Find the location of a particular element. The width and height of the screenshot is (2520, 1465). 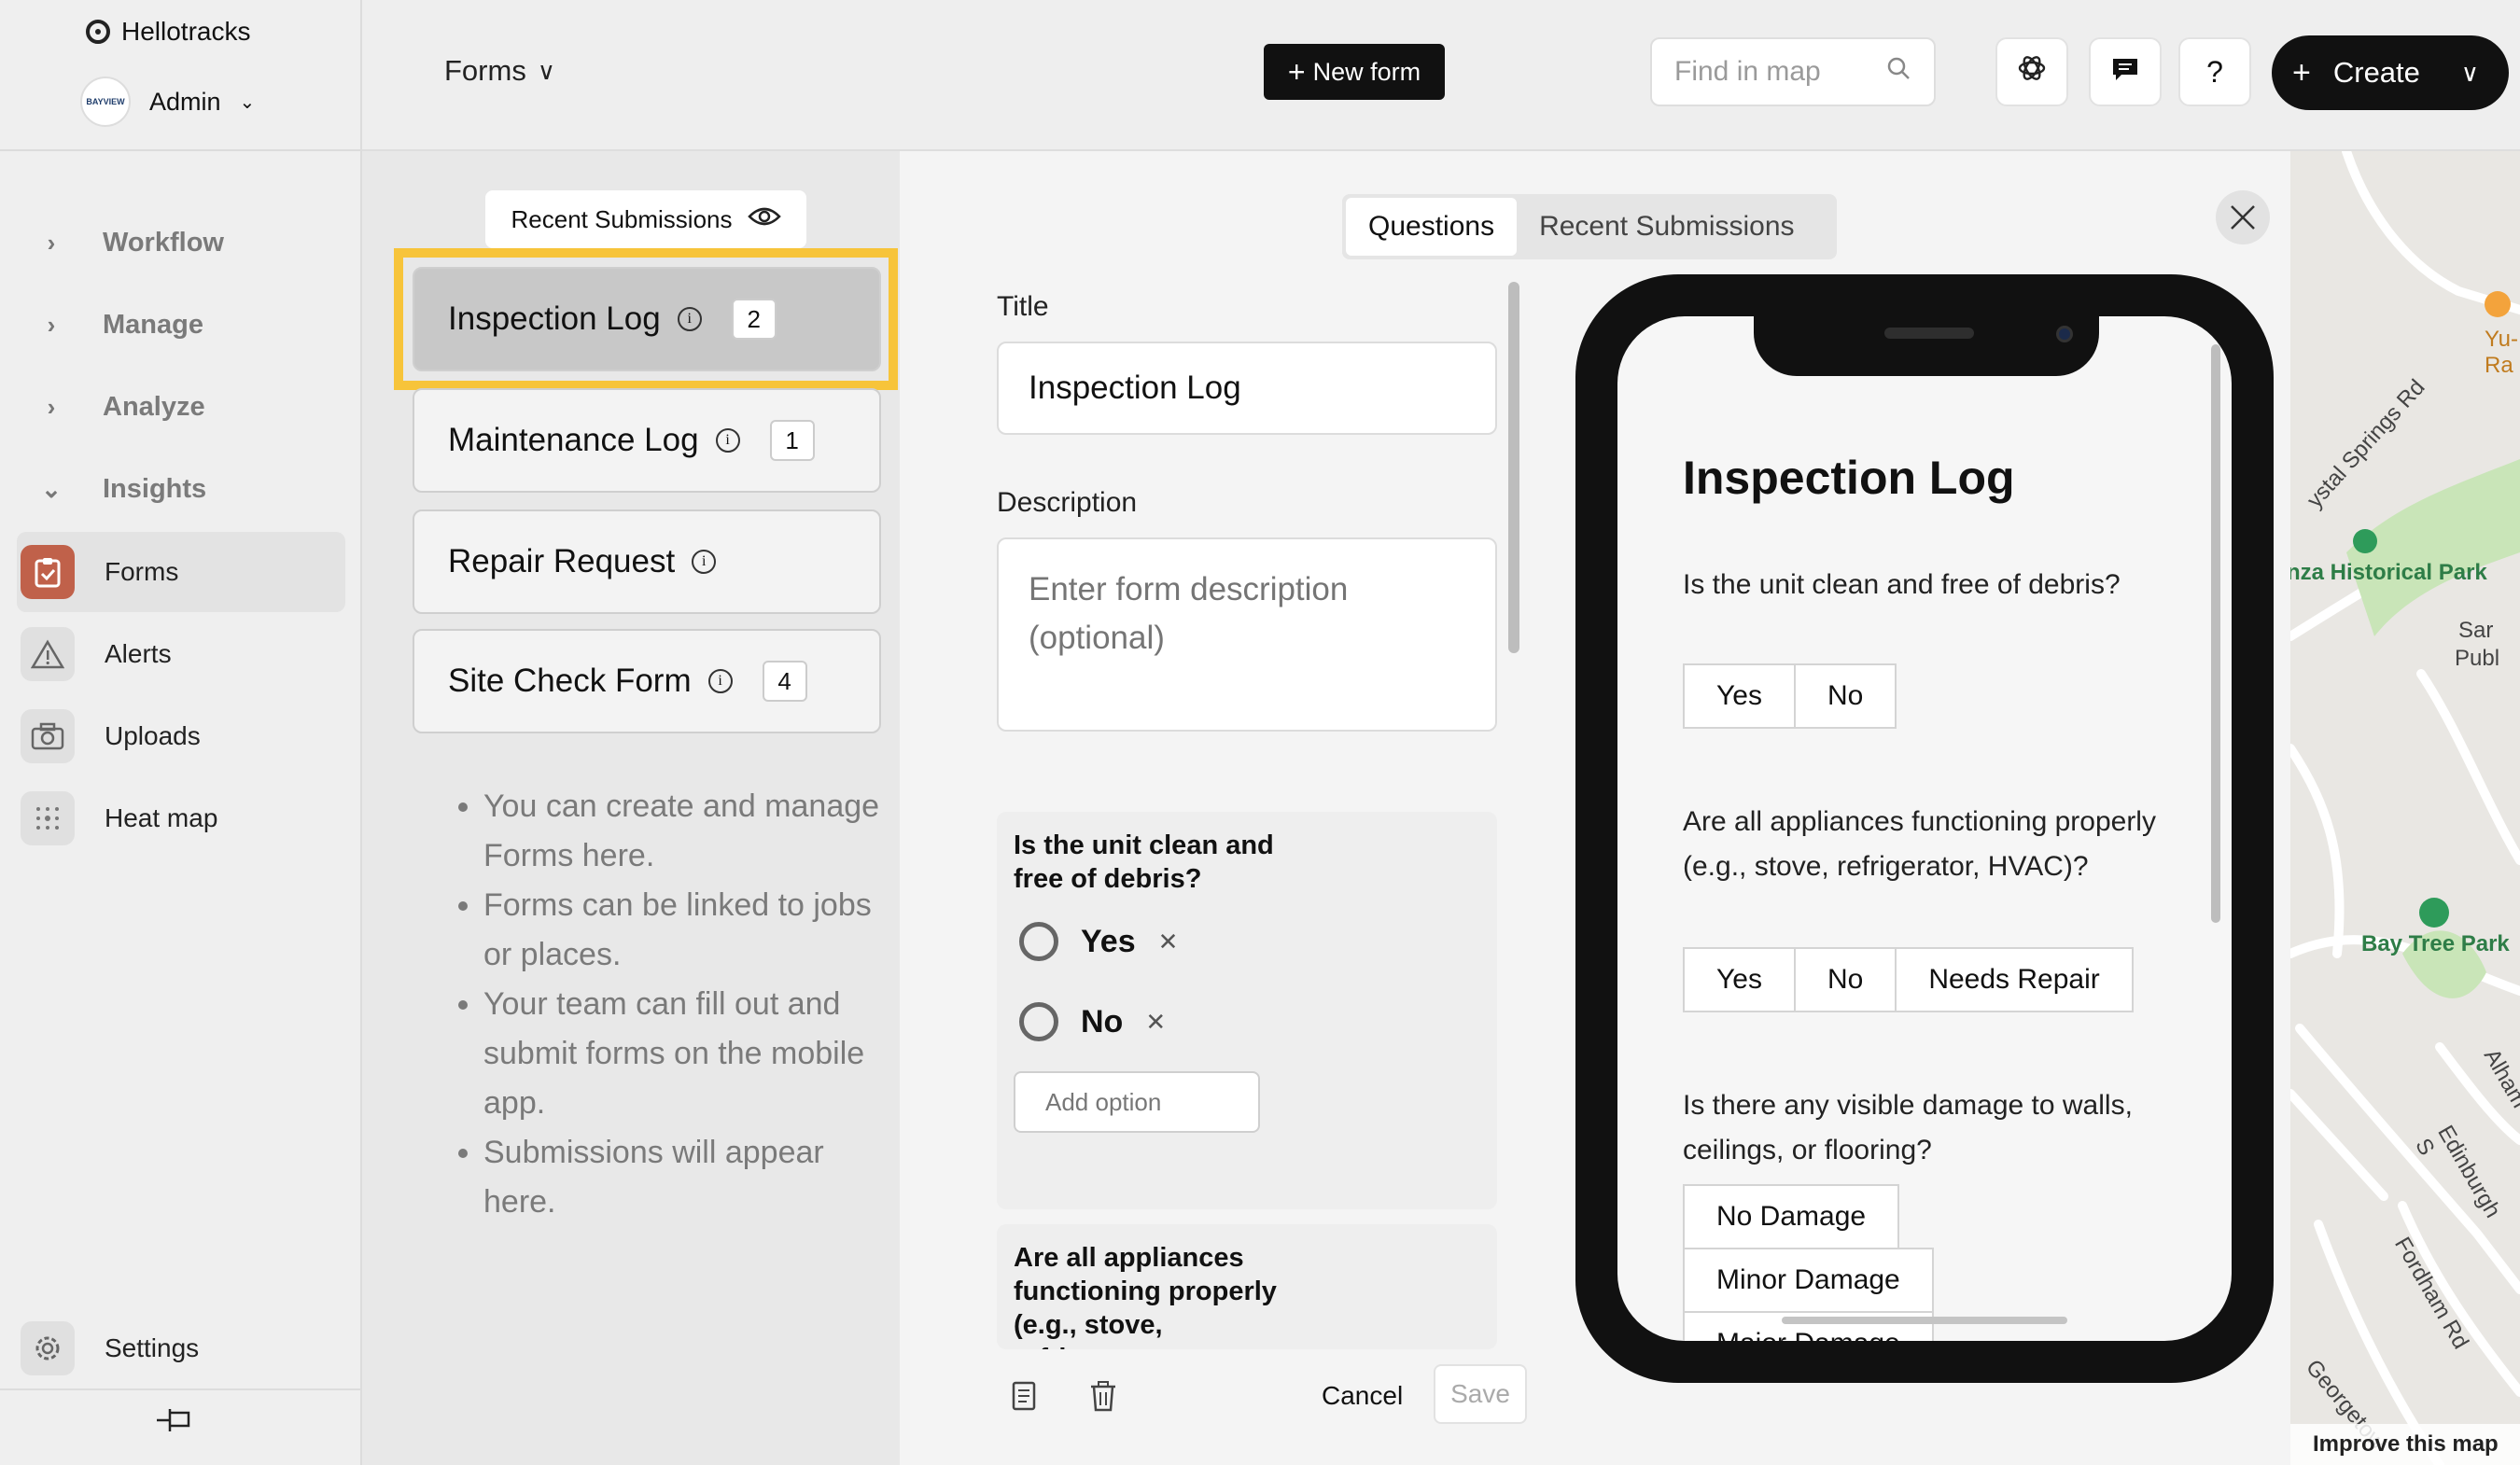

find-in-map-input: Find in map is located at coordinates (1793, 71).